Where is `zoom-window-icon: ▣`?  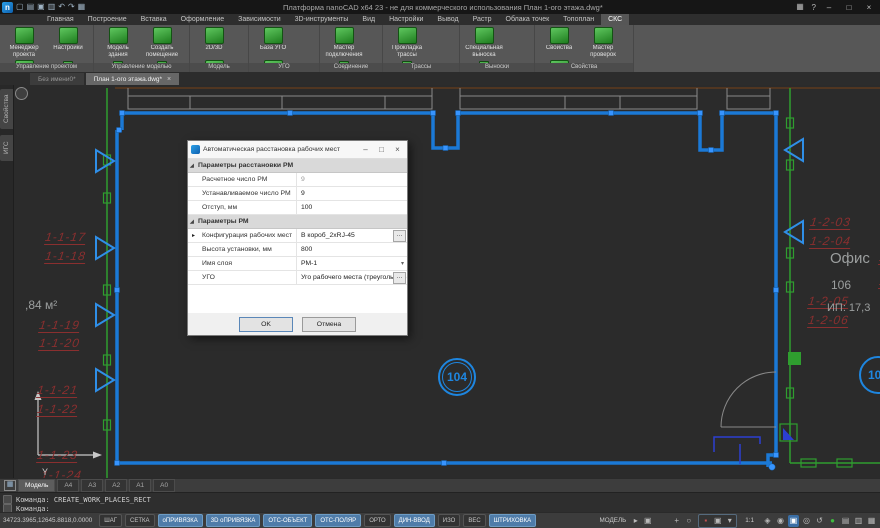
zoom-window-icon: ▣ is located at coordinates (793, 520).